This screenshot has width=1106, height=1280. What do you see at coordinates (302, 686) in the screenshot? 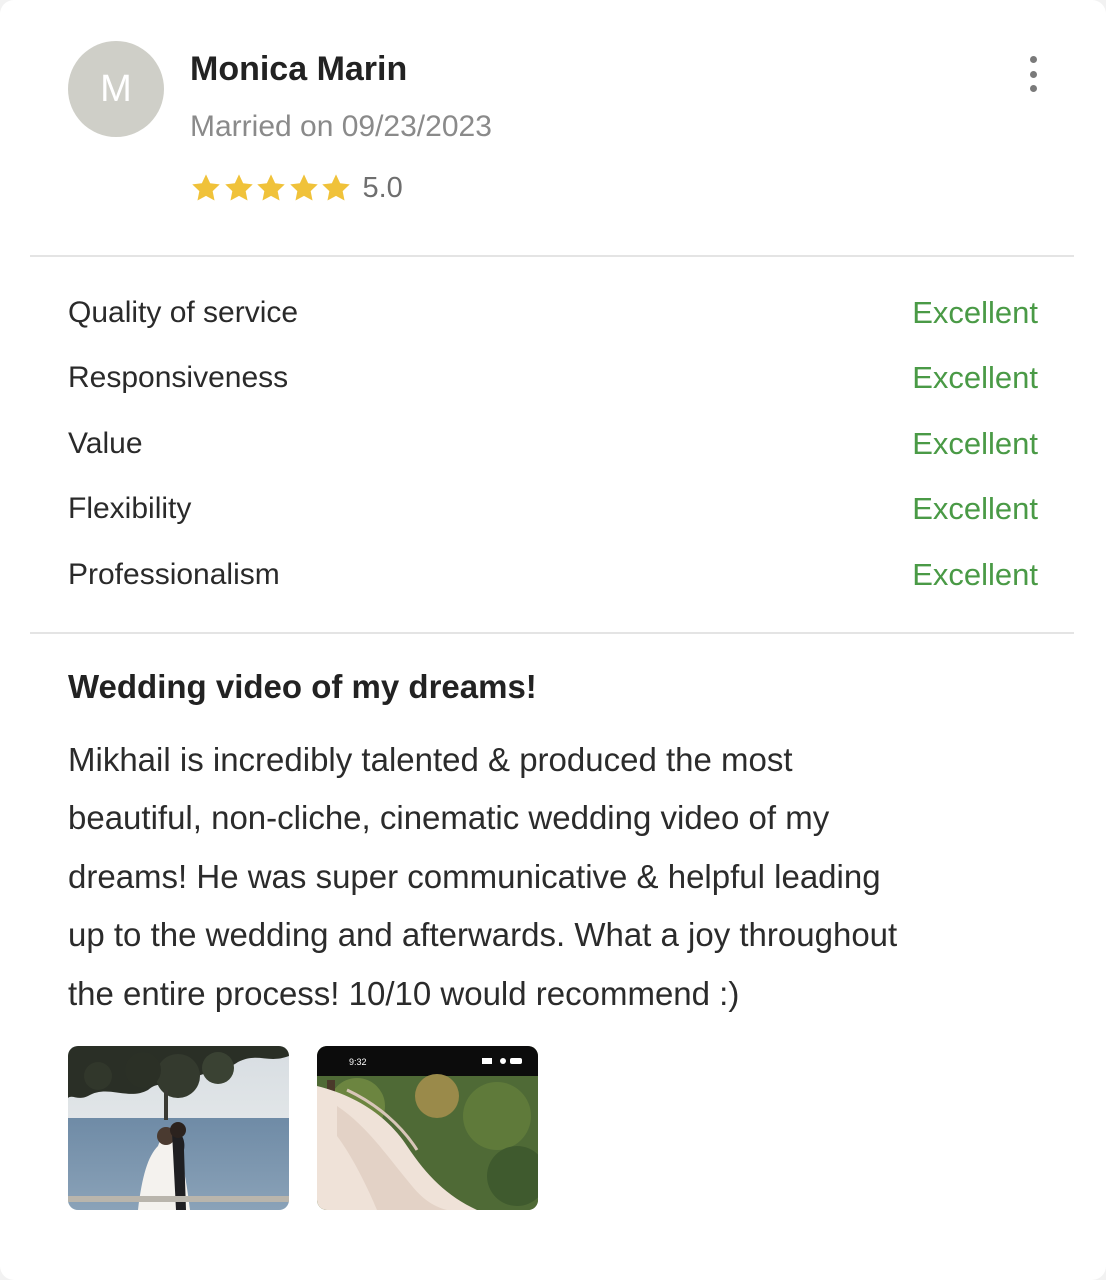
I see `review-title: Wedding video of my dreams!` at bounding box center [302, 686].